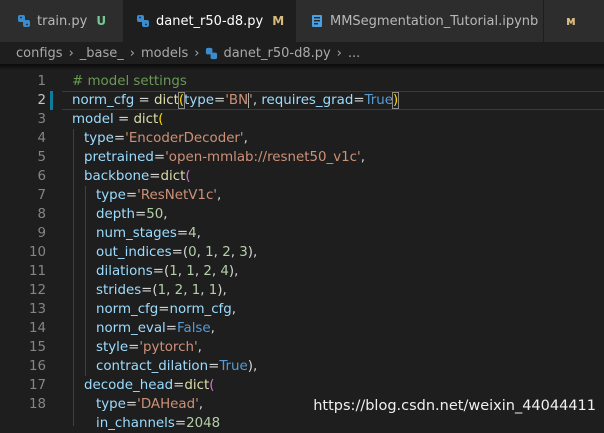 Image resolution: width=604 pixels, height=433 pixels. I want to click on code-line: 14 norm_eval=False,, so click(302, 328).